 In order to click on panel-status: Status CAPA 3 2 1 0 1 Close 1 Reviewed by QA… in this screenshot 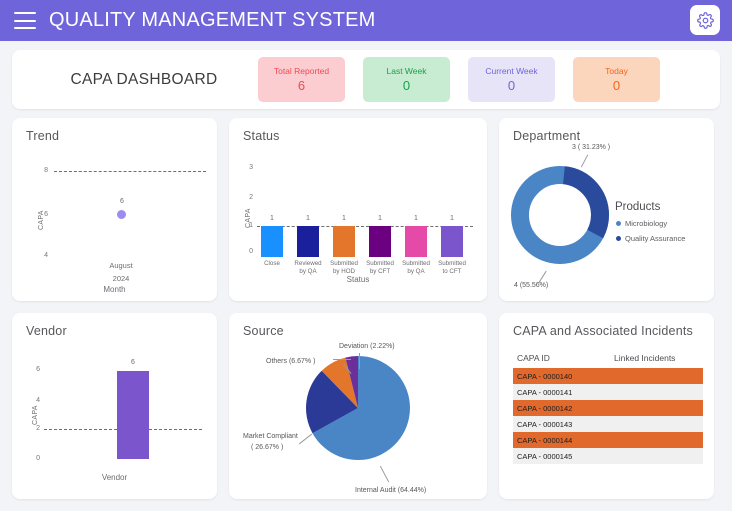, I will do `click(358, 209)`.